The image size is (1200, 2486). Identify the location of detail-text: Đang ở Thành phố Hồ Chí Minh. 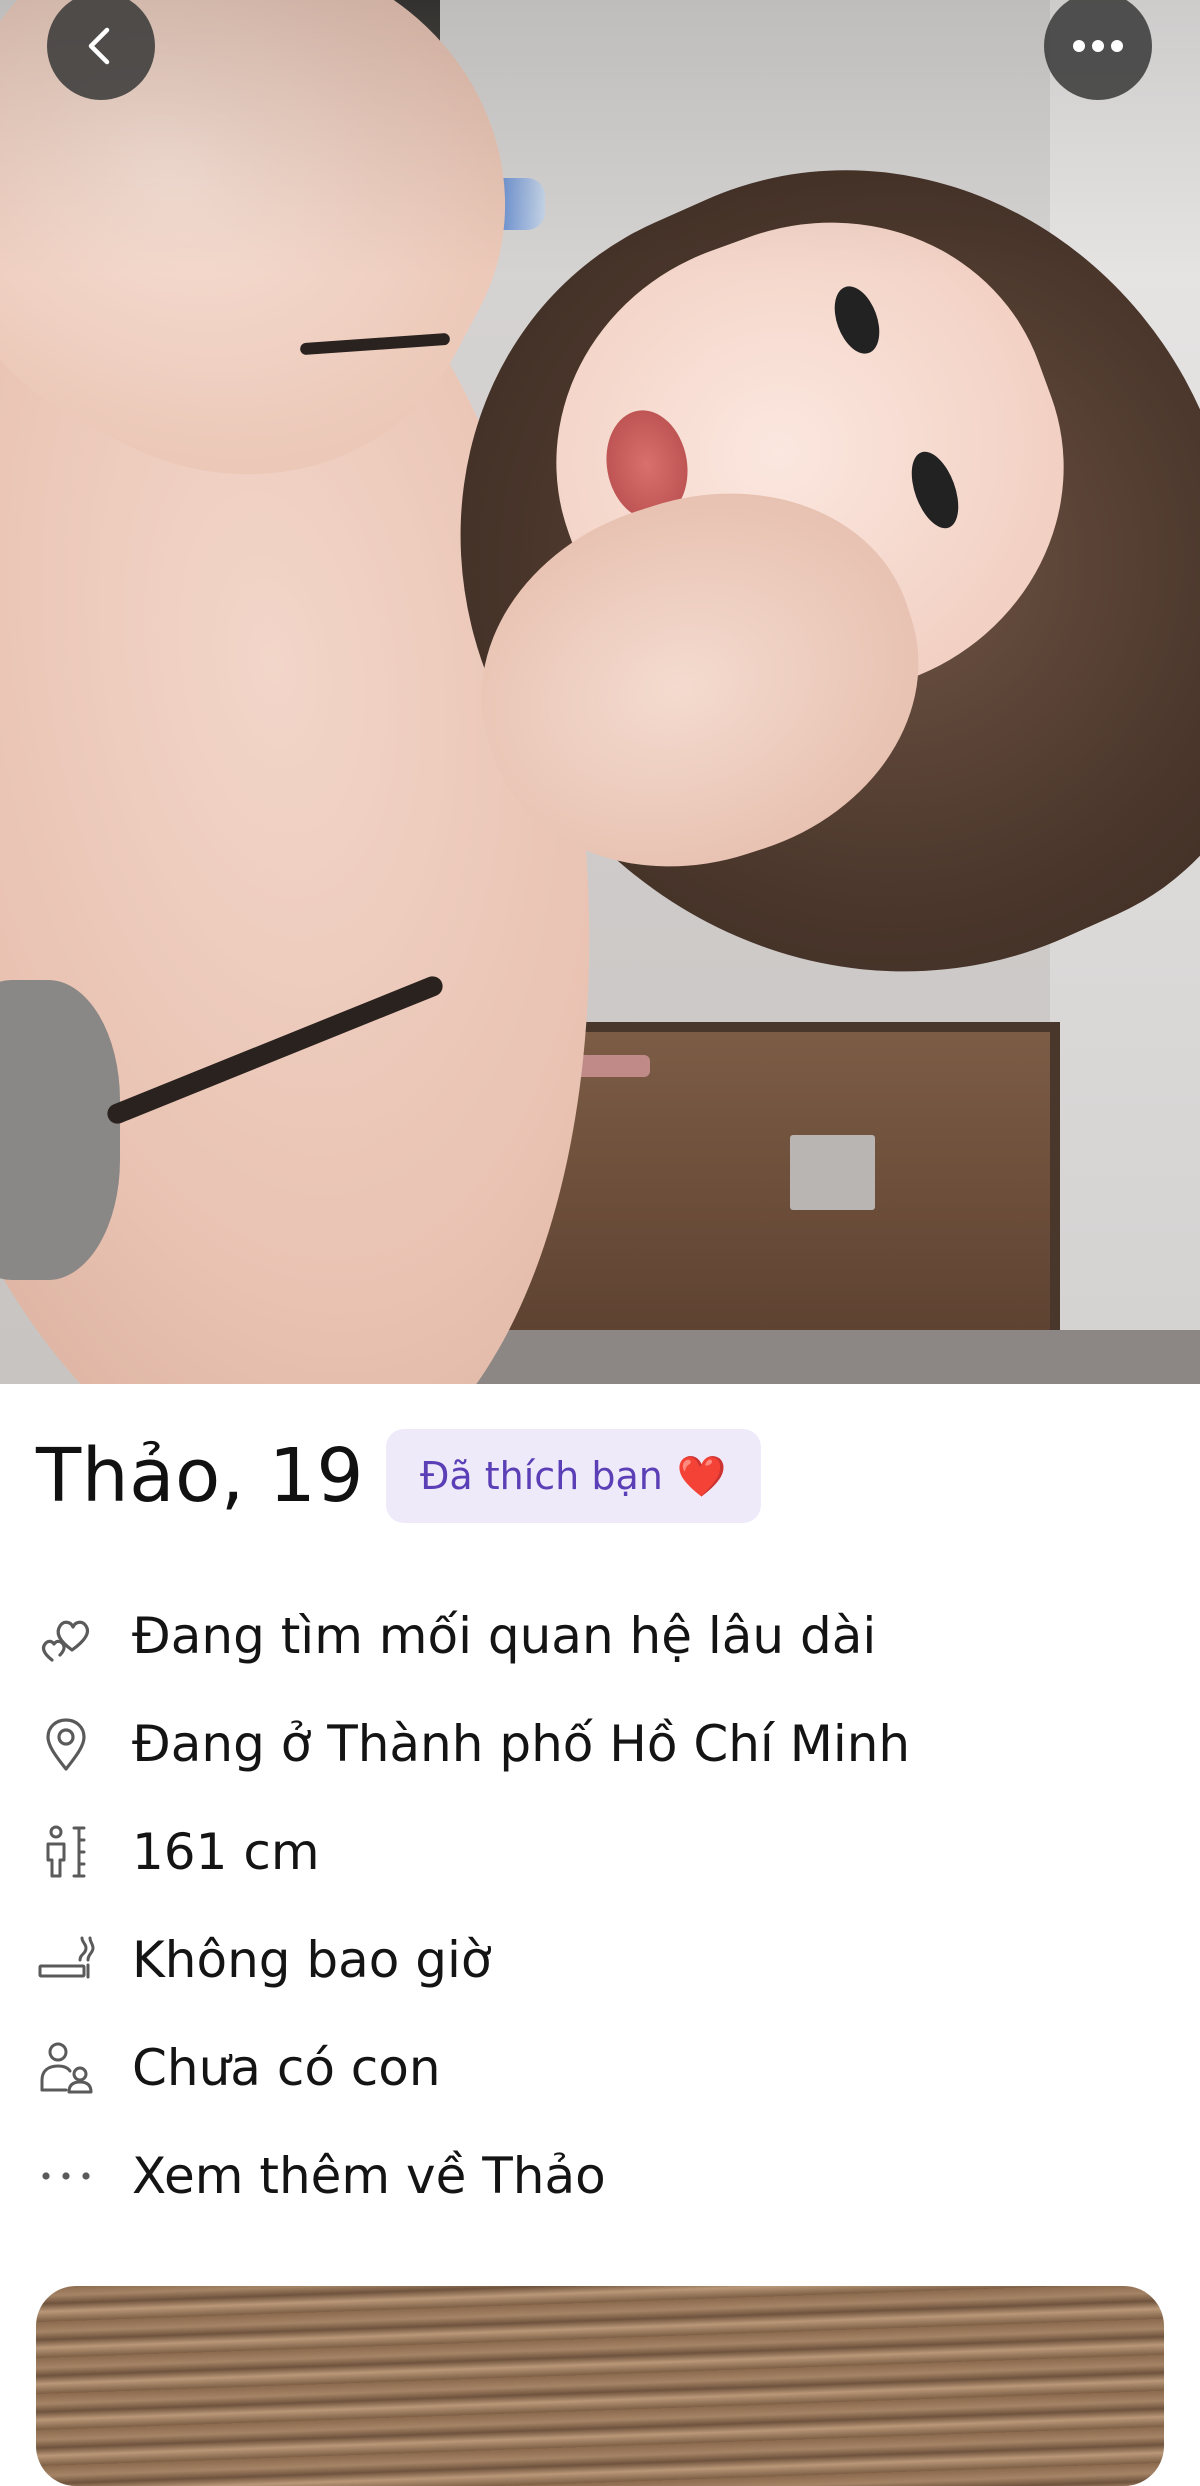
(521, 1744).